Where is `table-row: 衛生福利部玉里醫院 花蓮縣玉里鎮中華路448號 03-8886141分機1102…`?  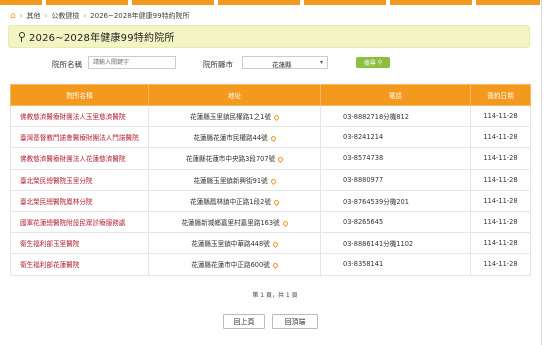 table-row: 衛生福利部玉里醫院 花蓮縣玉里鎮中華路448號 03-8886141分機1102… is located at coordinates (270, 243).